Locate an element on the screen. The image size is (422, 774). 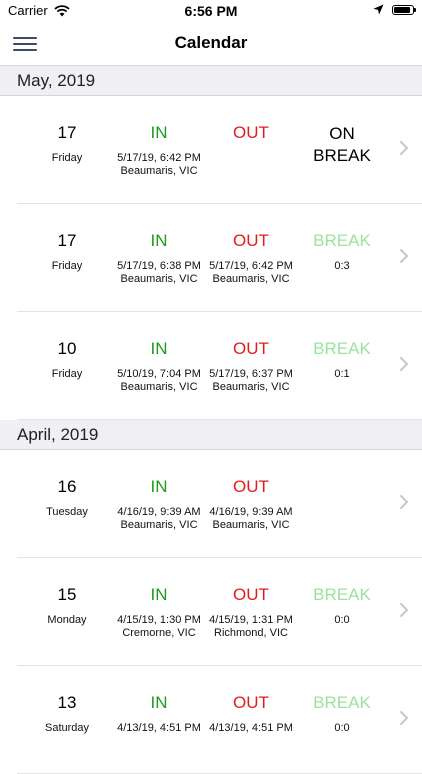
in-details: 5/17/19, 6:38 PM Beaumaris, VIC is located at coordinates (159, 273).